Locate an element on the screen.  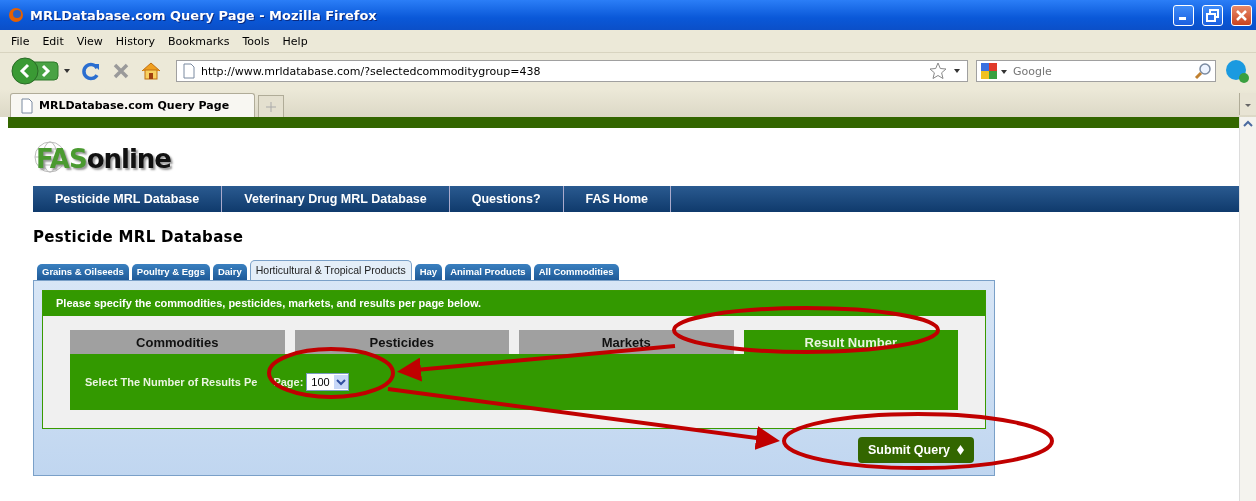
menu-item: Help is located at coordinates (296, 41).